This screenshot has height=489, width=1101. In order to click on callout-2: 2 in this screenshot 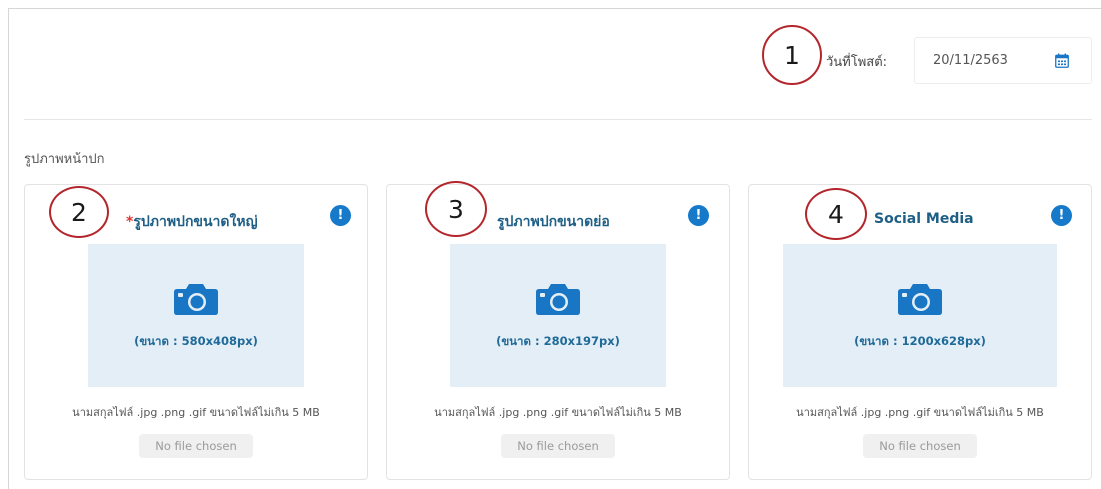, I will do `click(79, 212)`.